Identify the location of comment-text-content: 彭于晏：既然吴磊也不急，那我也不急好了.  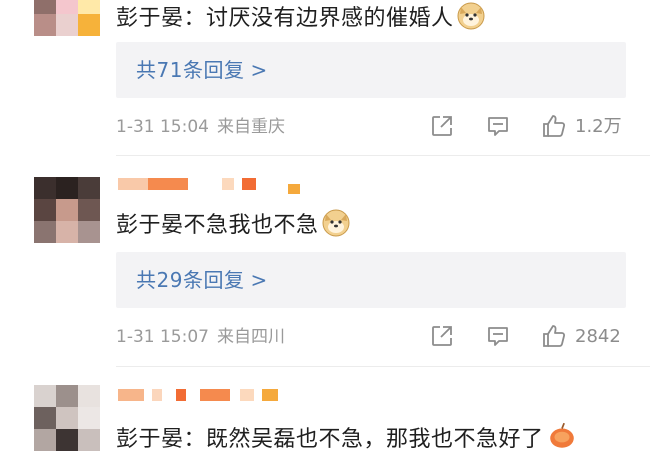
(330, 439).